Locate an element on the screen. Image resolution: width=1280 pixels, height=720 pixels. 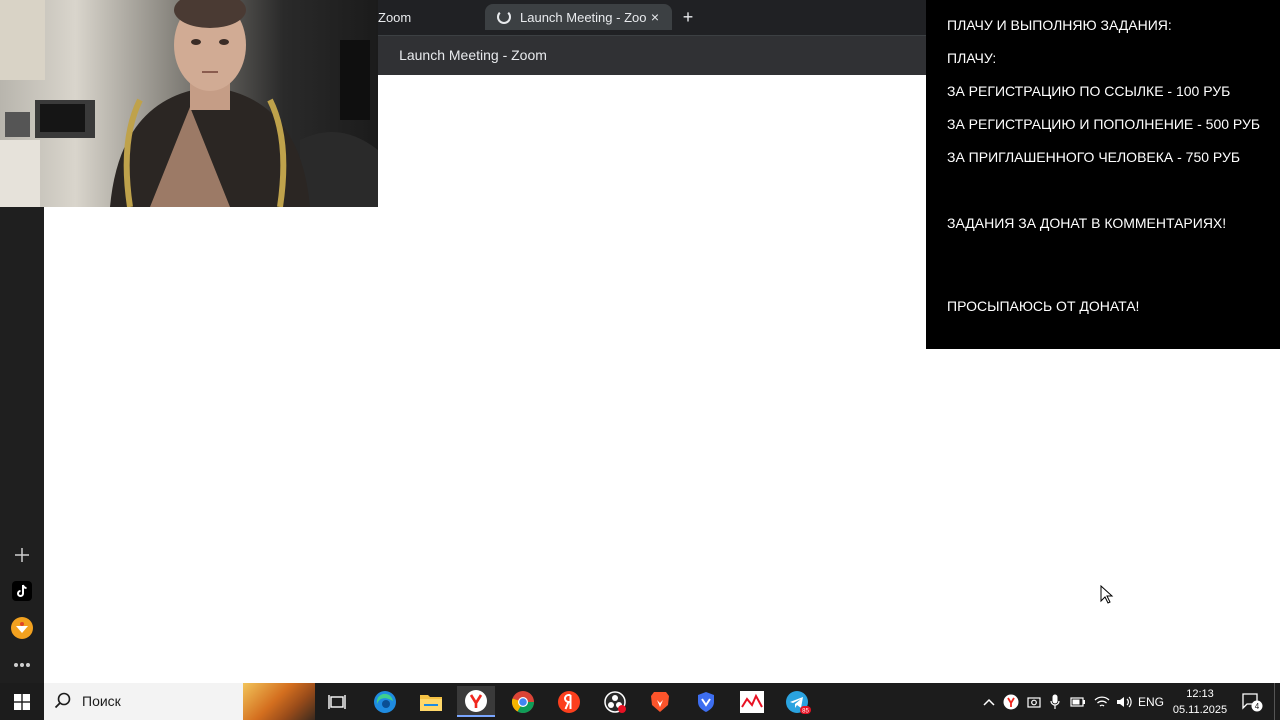
tray-volume is located at coordinates (1124, 701).